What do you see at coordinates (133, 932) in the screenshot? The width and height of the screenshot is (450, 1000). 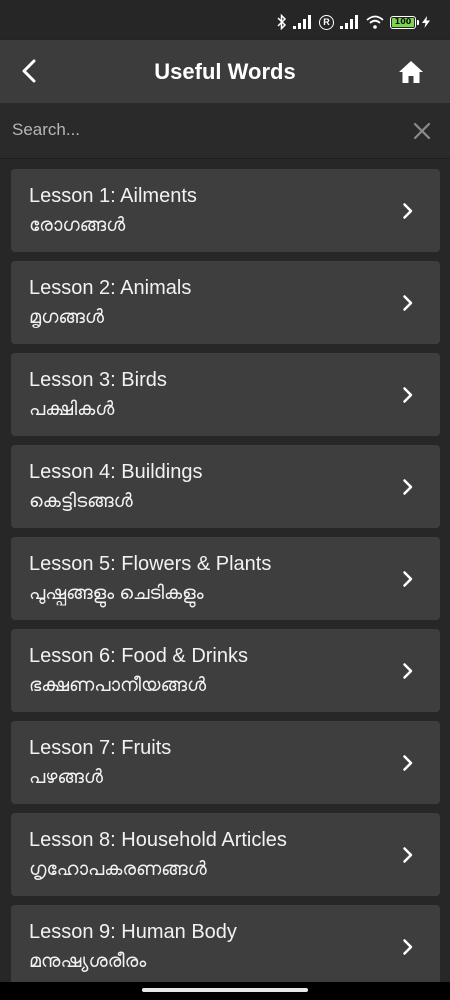 I see `lesson-title: Lesson 9: Human Body` at bounding box center [133, 932].